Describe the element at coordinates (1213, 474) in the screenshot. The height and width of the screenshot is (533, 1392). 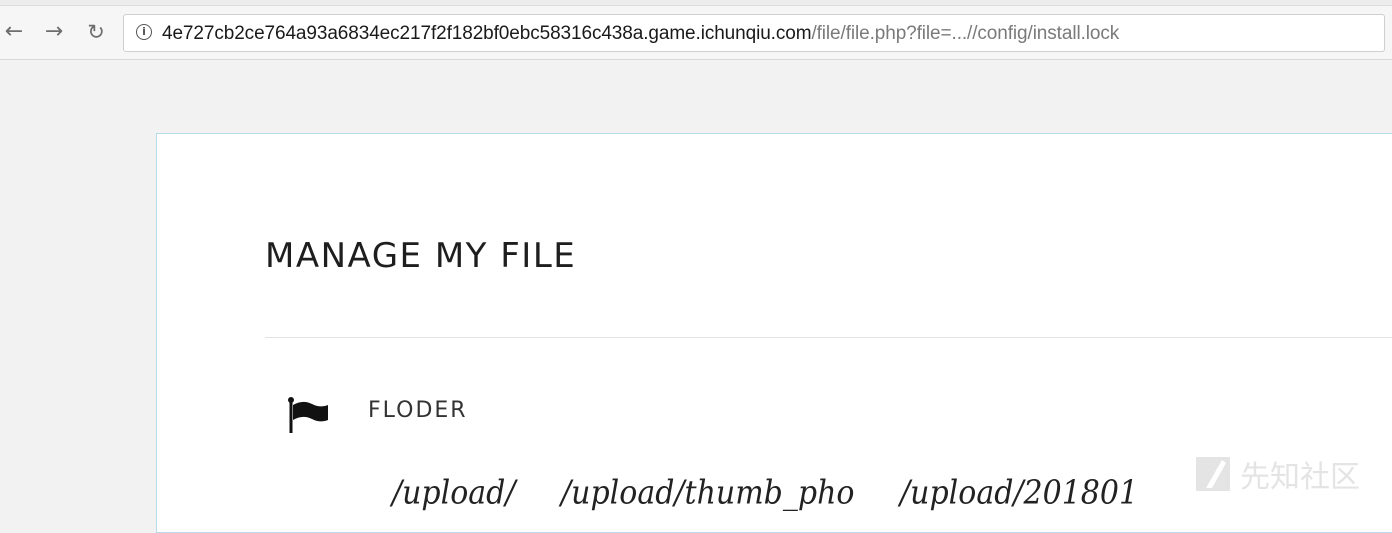
I see `watermark-logo-icon` at that location.